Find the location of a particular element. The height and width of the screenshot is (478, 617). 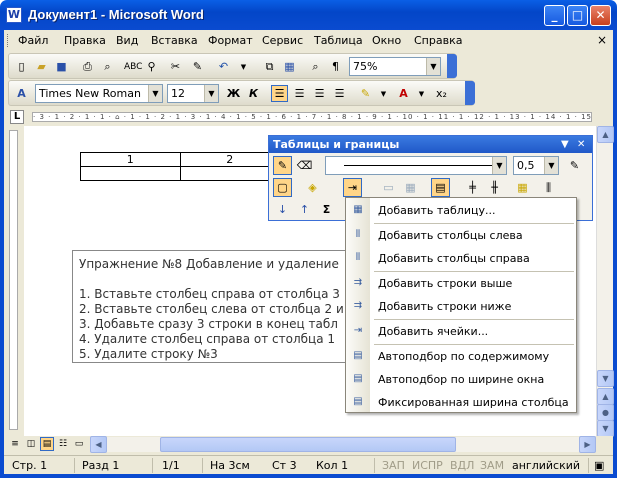

open-folder-icon: ▰ is located at coordinates (41, 66).